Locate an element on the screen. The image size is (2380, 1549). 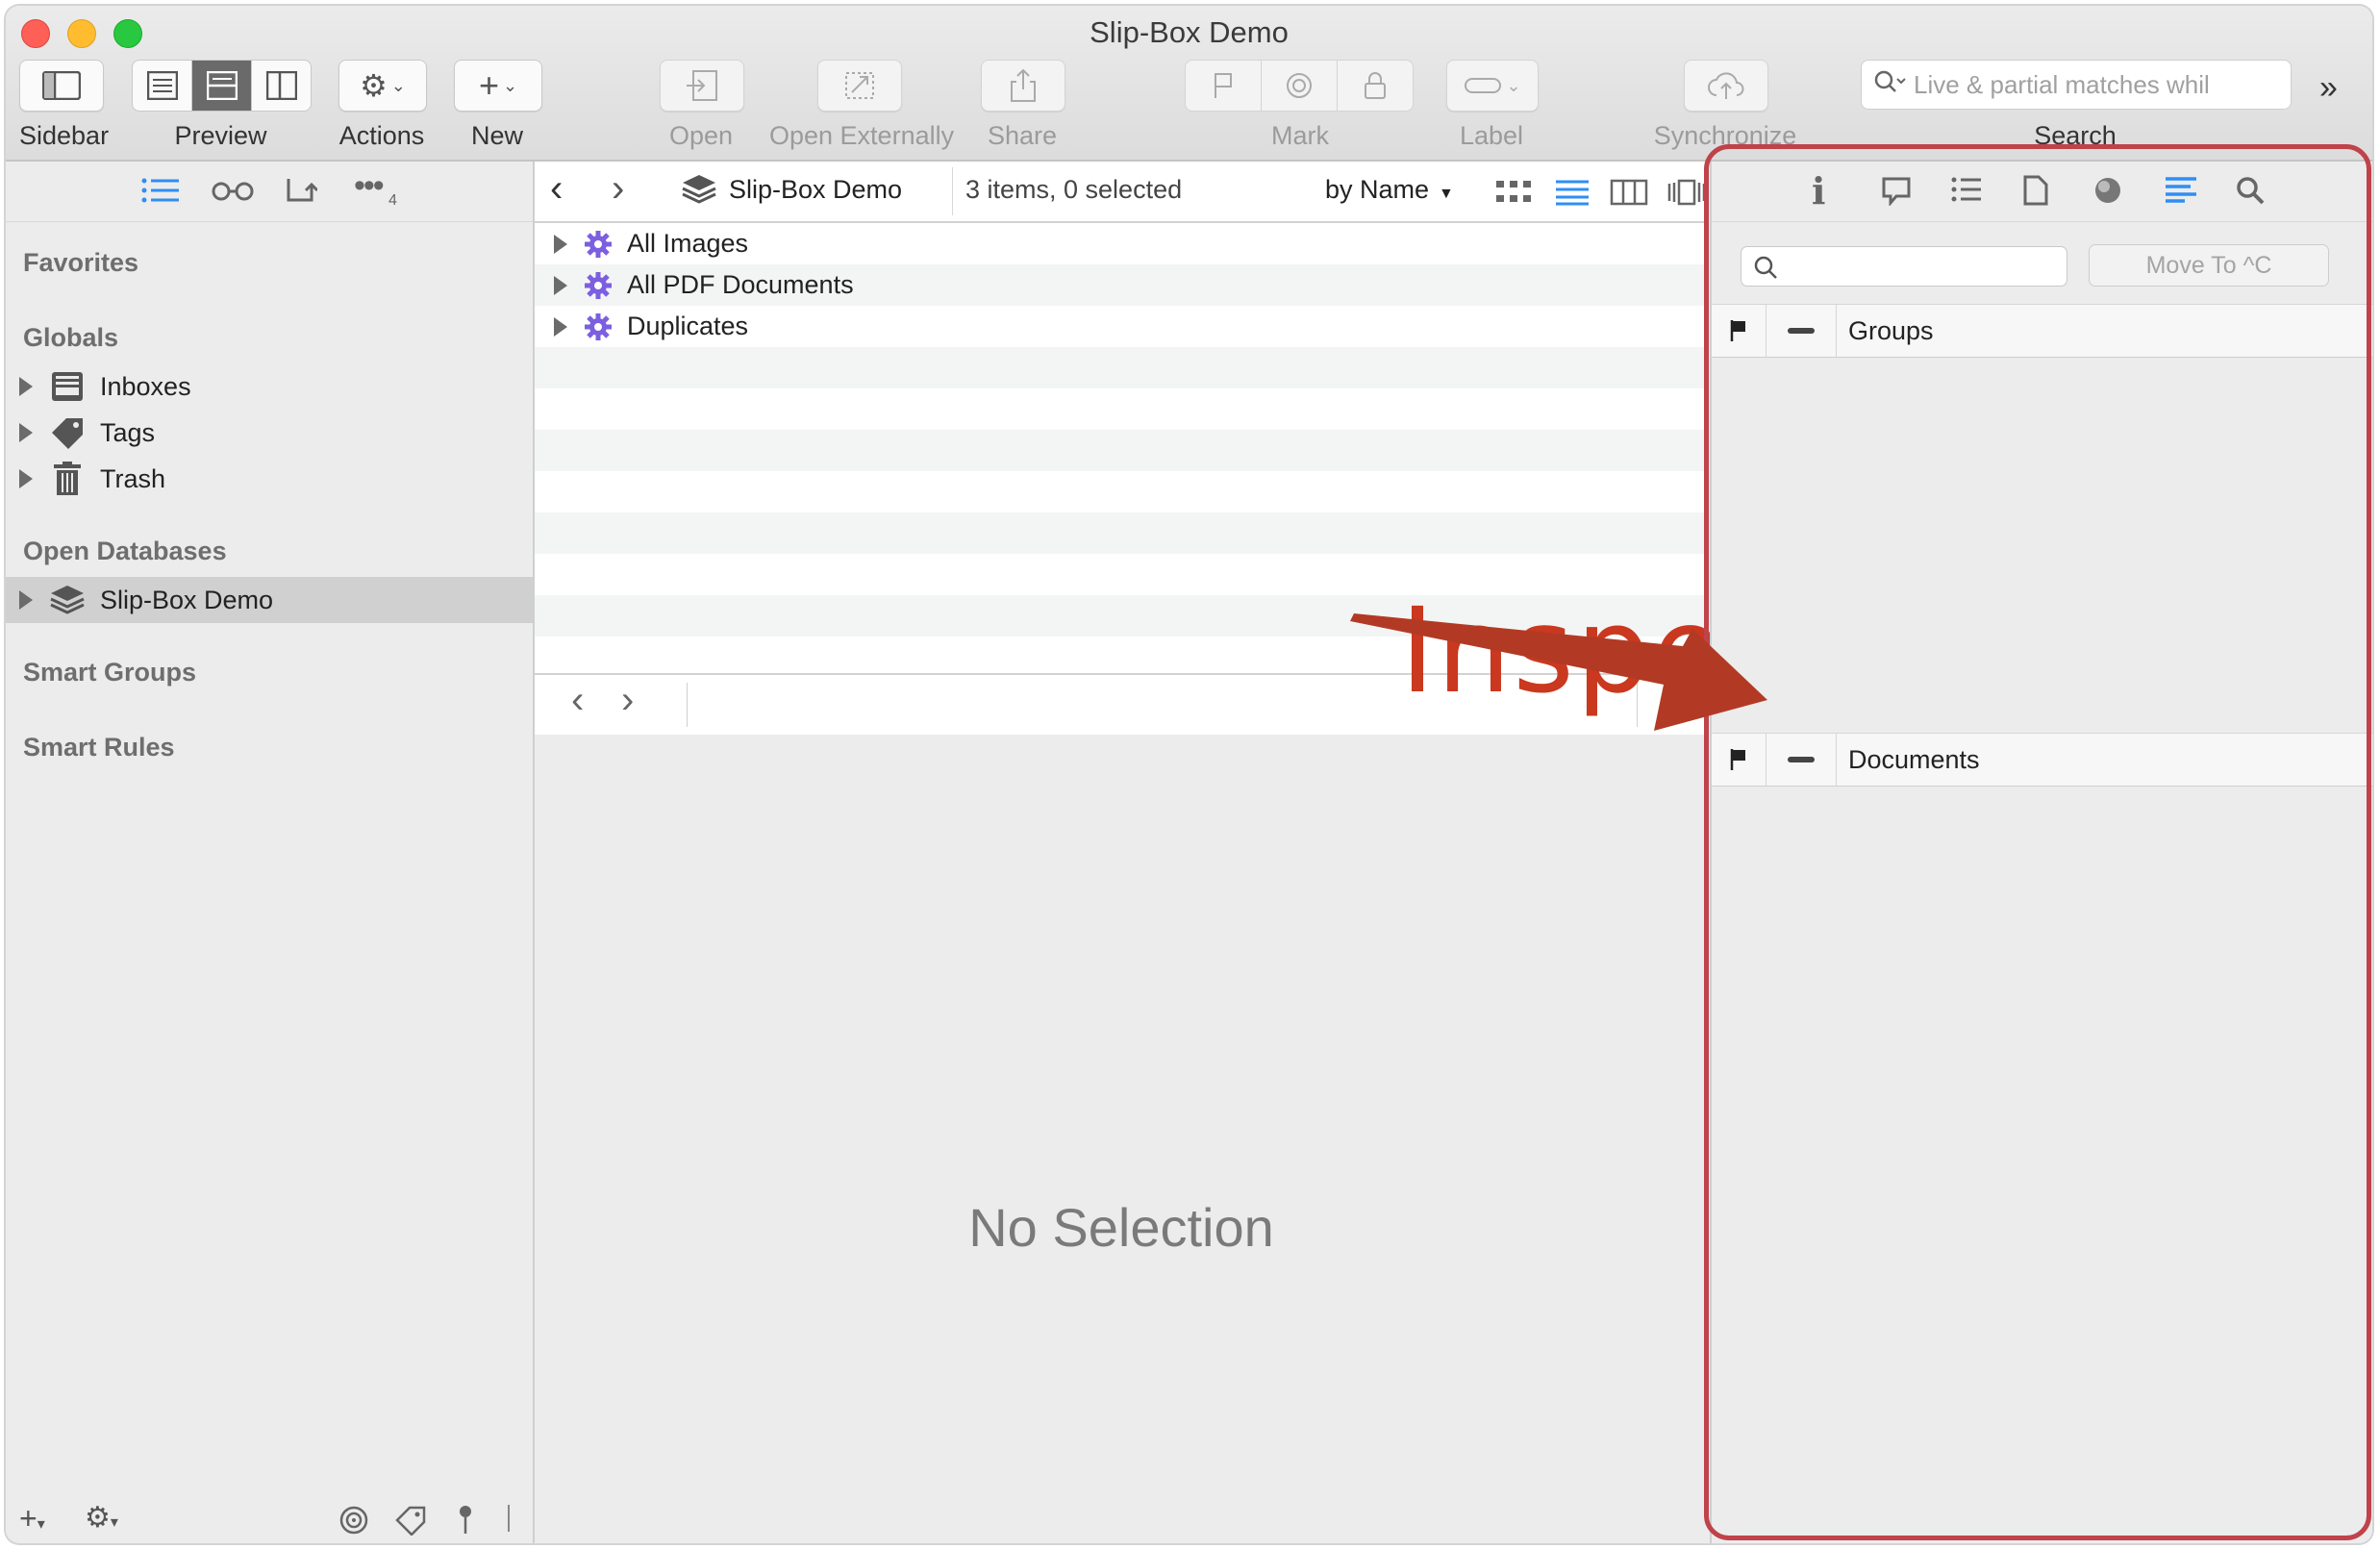
smart-rules-header: Smart Rules is located at coordinates (99, 748).